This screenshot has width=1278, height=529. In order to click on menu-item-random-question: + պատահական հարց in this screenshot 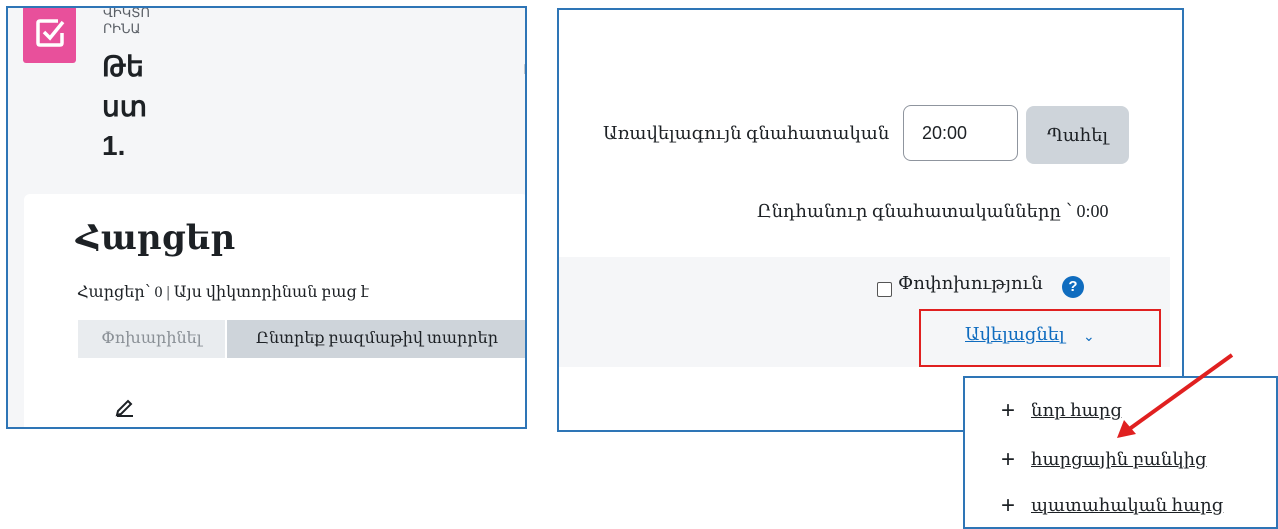, I will do `click(1112, 506)`.